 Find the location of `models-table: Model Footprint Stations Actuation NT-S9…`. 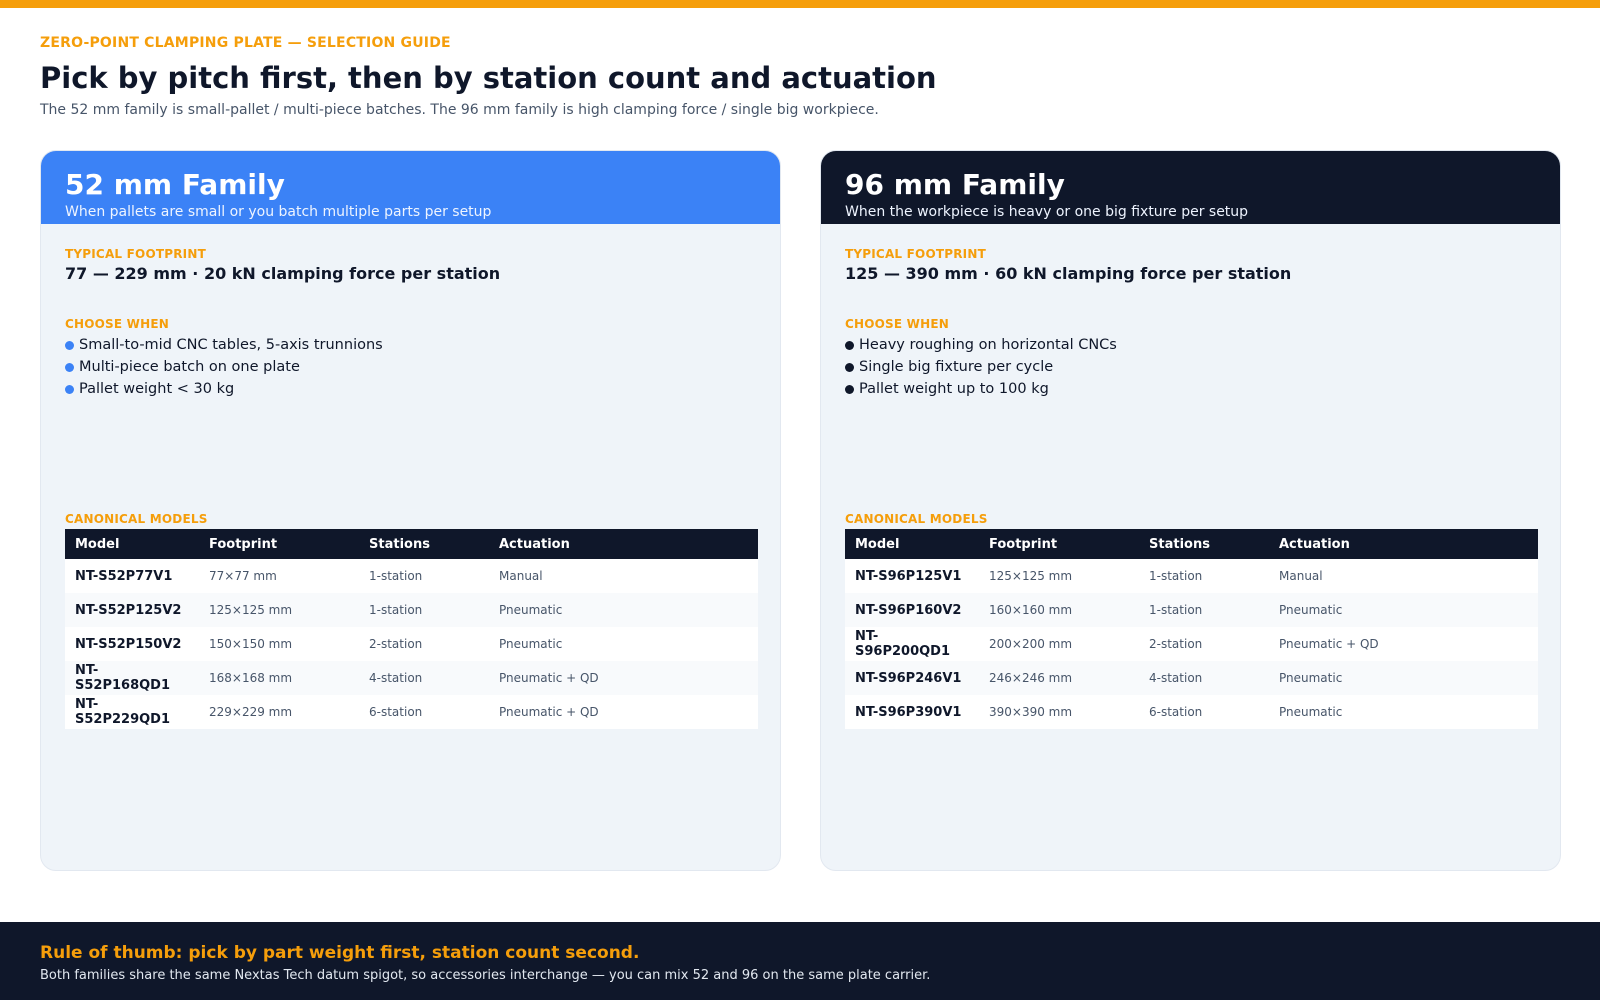

models-table: Model Footprint Stations Actuation NT-S9… is located at coordinates (1191, 629).